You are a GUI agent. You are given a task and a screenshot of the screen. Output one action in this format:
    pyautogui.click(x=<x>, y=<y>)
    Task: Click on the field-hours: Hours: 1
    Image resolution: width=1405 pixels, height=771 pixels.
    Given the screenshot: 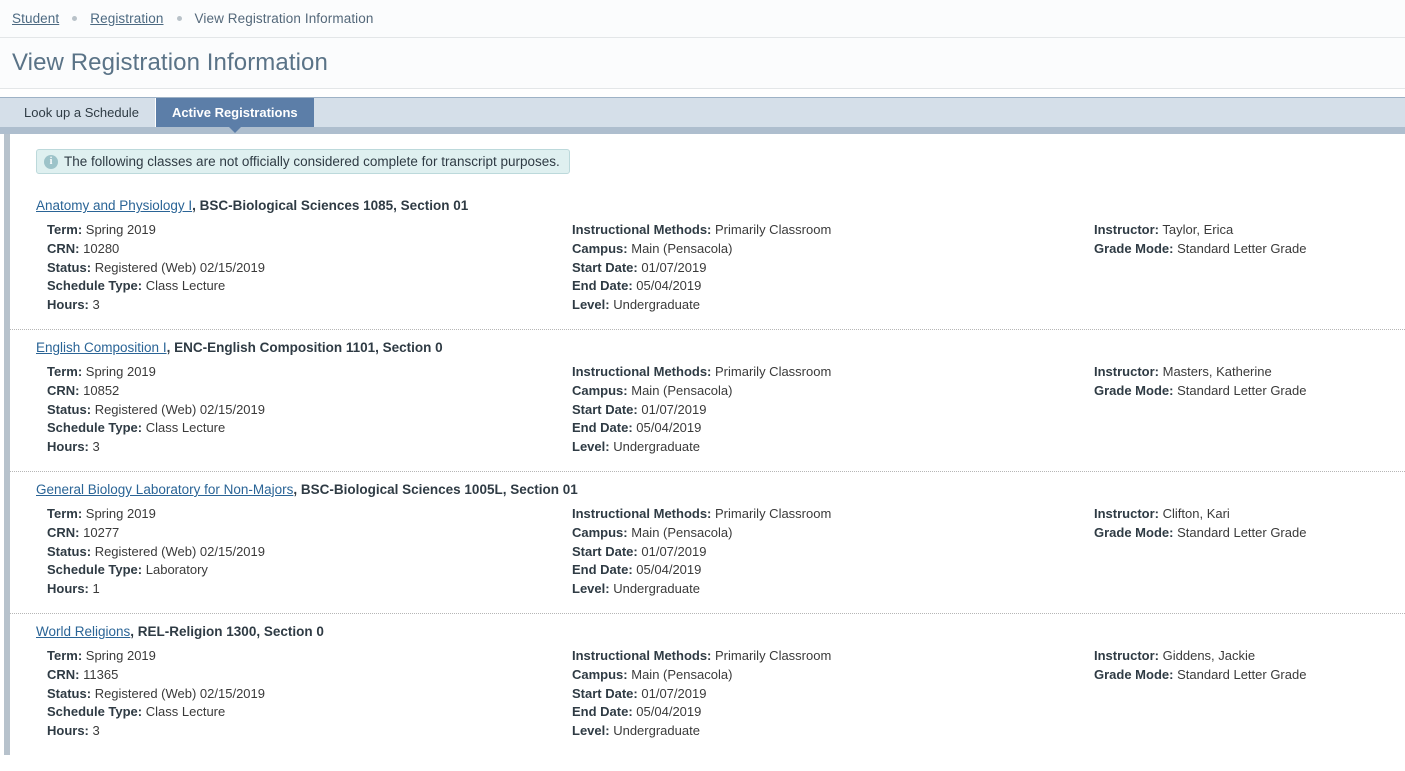 What is the action you would take?
    pyautogui.click(x=73, y=589)
    